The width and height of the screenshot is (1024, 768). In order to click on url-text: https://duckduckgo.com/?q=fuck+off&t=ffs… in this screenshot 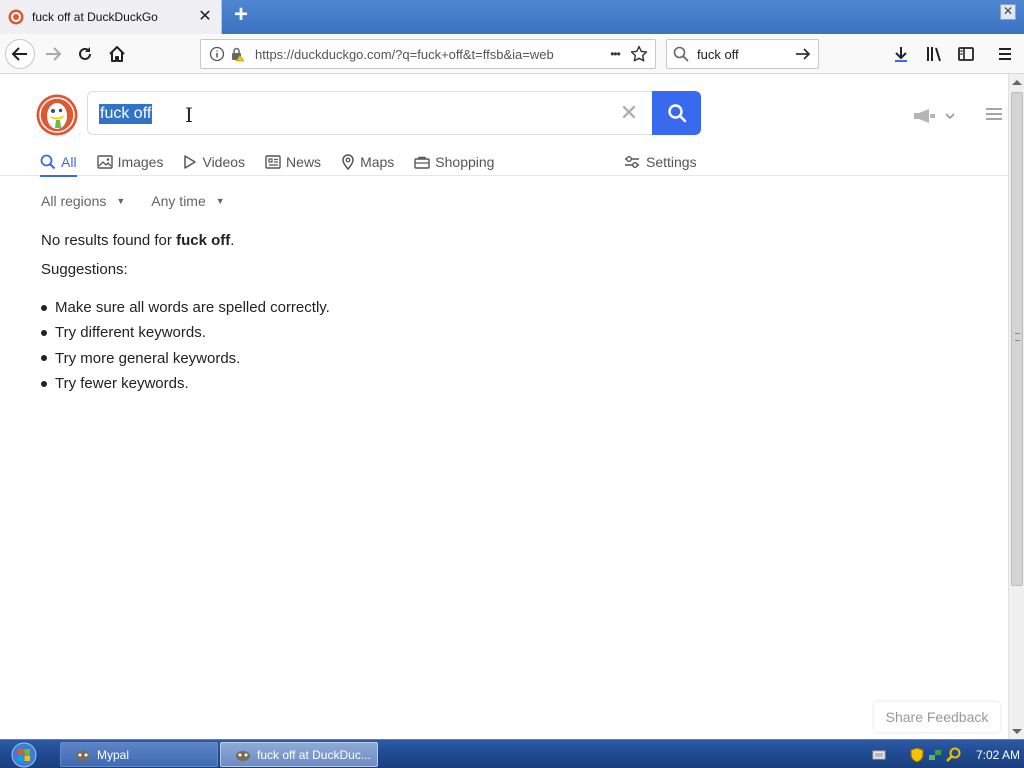, I will do `click(404, 54)`.